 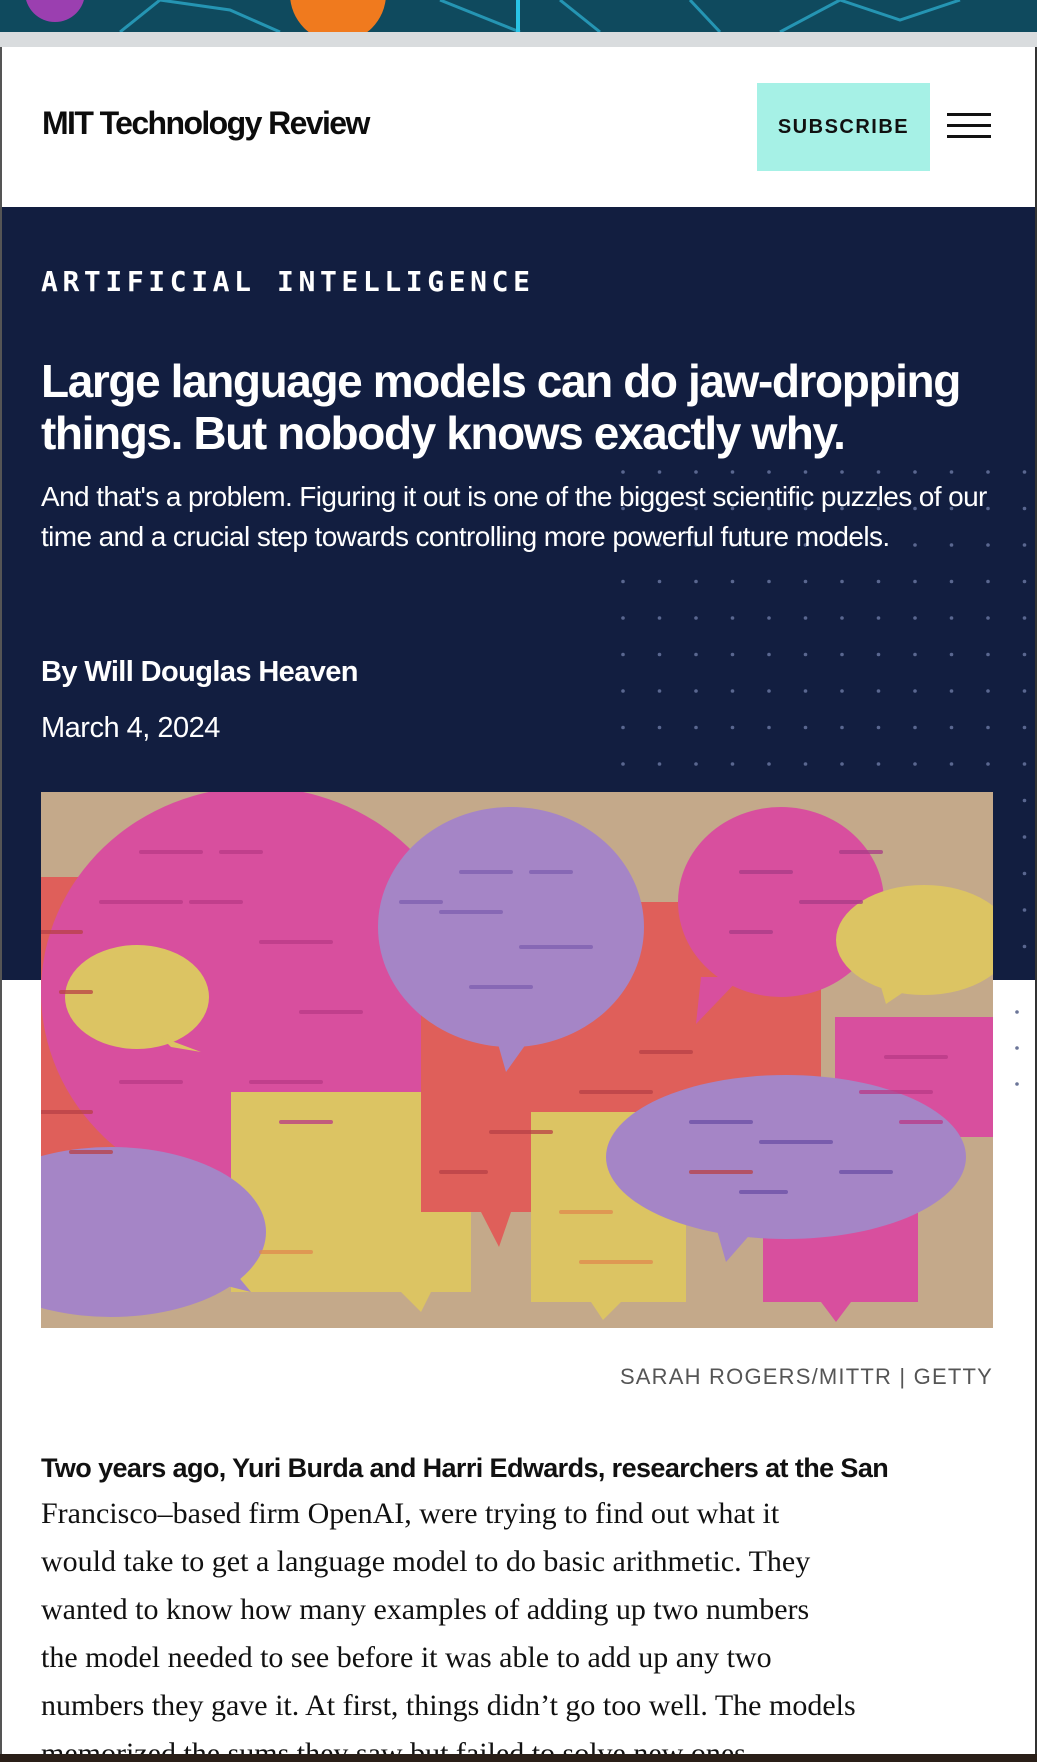 What do you see at coordinates (518, 1758) in the screenshot?
I see `window-border-bottom` at bounding box center [518, 1758].